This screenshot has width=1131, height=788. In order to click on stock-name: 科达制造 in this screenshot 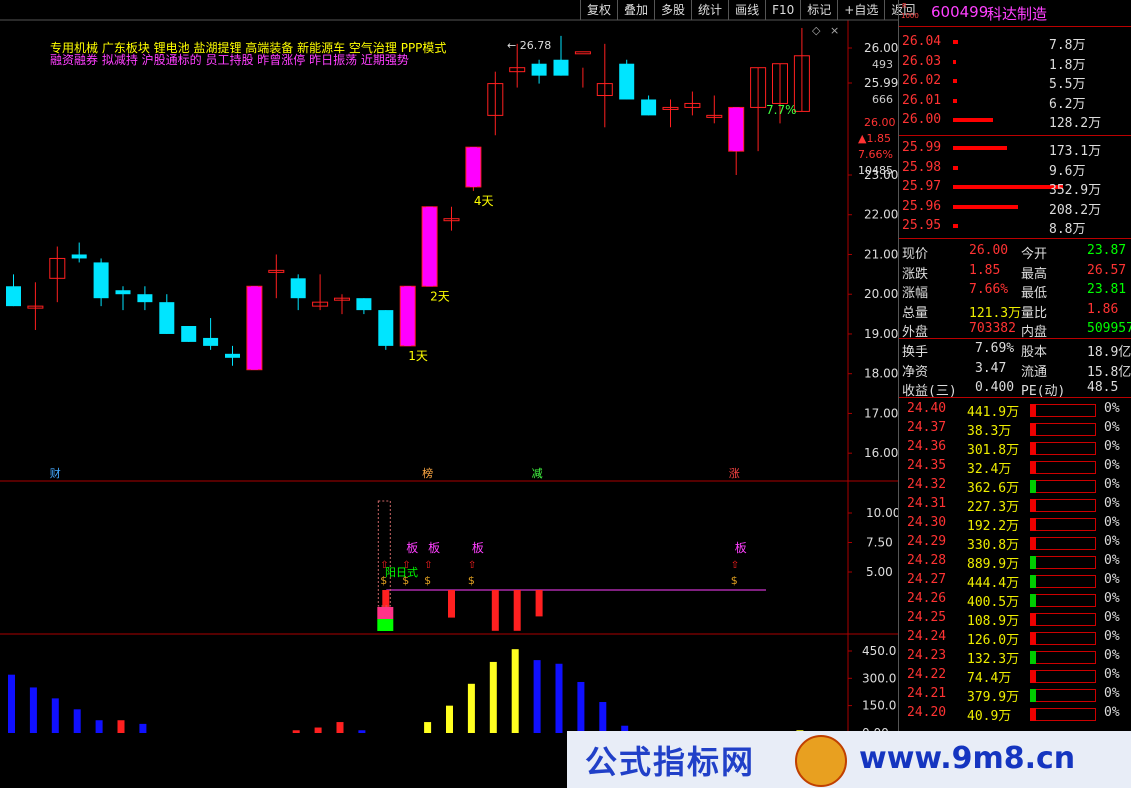, I will do `click(1017, 14)`.